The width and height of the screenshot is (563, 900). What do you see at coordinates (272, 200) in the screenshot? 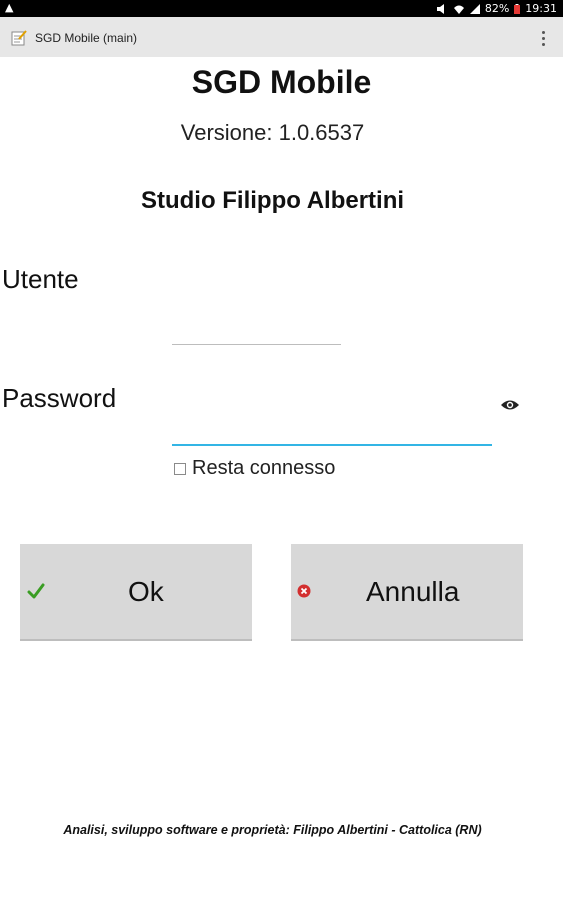
I see `studio-name: Studio Filippo Albertini` at bounding box center [272, 200].